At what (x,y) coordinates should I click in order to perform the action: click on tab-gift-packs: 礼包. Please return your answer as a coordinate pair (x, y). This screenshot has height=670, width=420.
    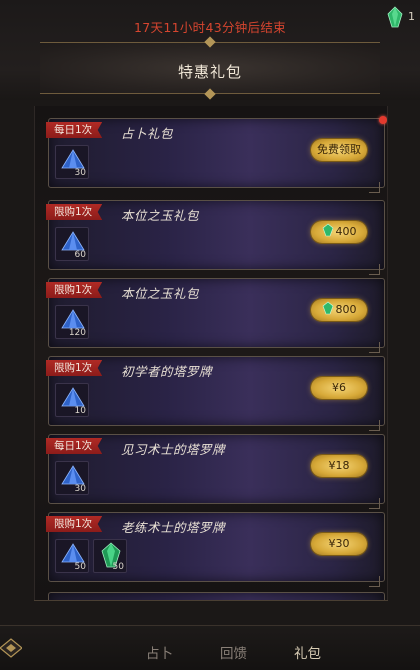
    Looking at the image, I should click on (307, 652).